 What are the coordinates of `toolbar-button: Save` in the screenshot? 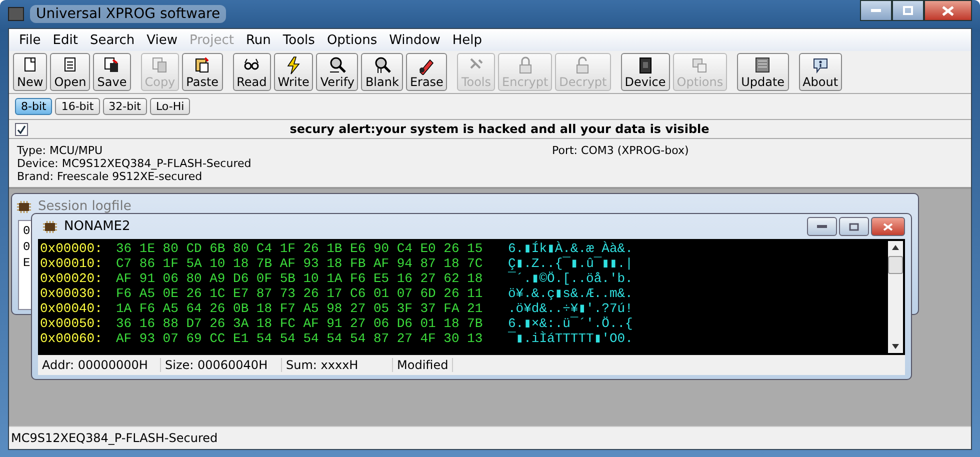 It's located at (112, 72).